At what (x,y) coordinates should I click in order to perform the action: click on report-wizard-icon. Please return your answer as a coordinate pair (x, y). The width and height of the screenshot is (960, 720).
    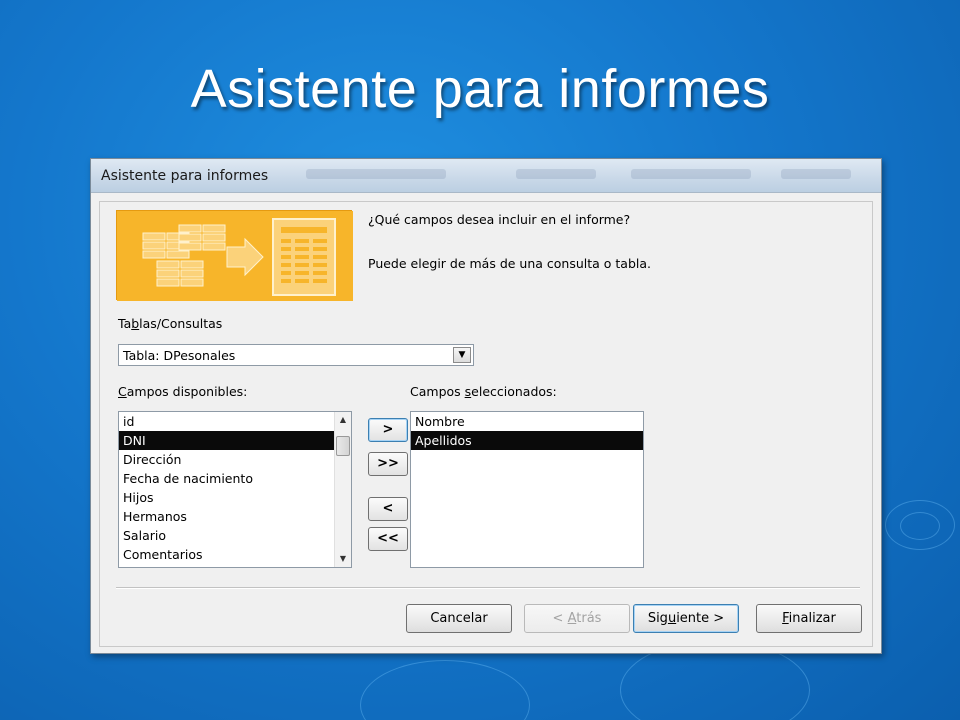
    Looking at the image, I should click on (235, 256).